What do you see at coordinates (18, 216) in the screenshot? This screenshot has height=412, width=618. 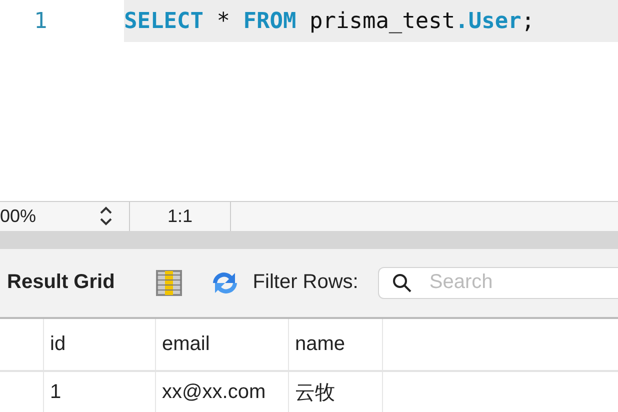 I see `zoom-level: 00%` at bounding box center [18, 216].